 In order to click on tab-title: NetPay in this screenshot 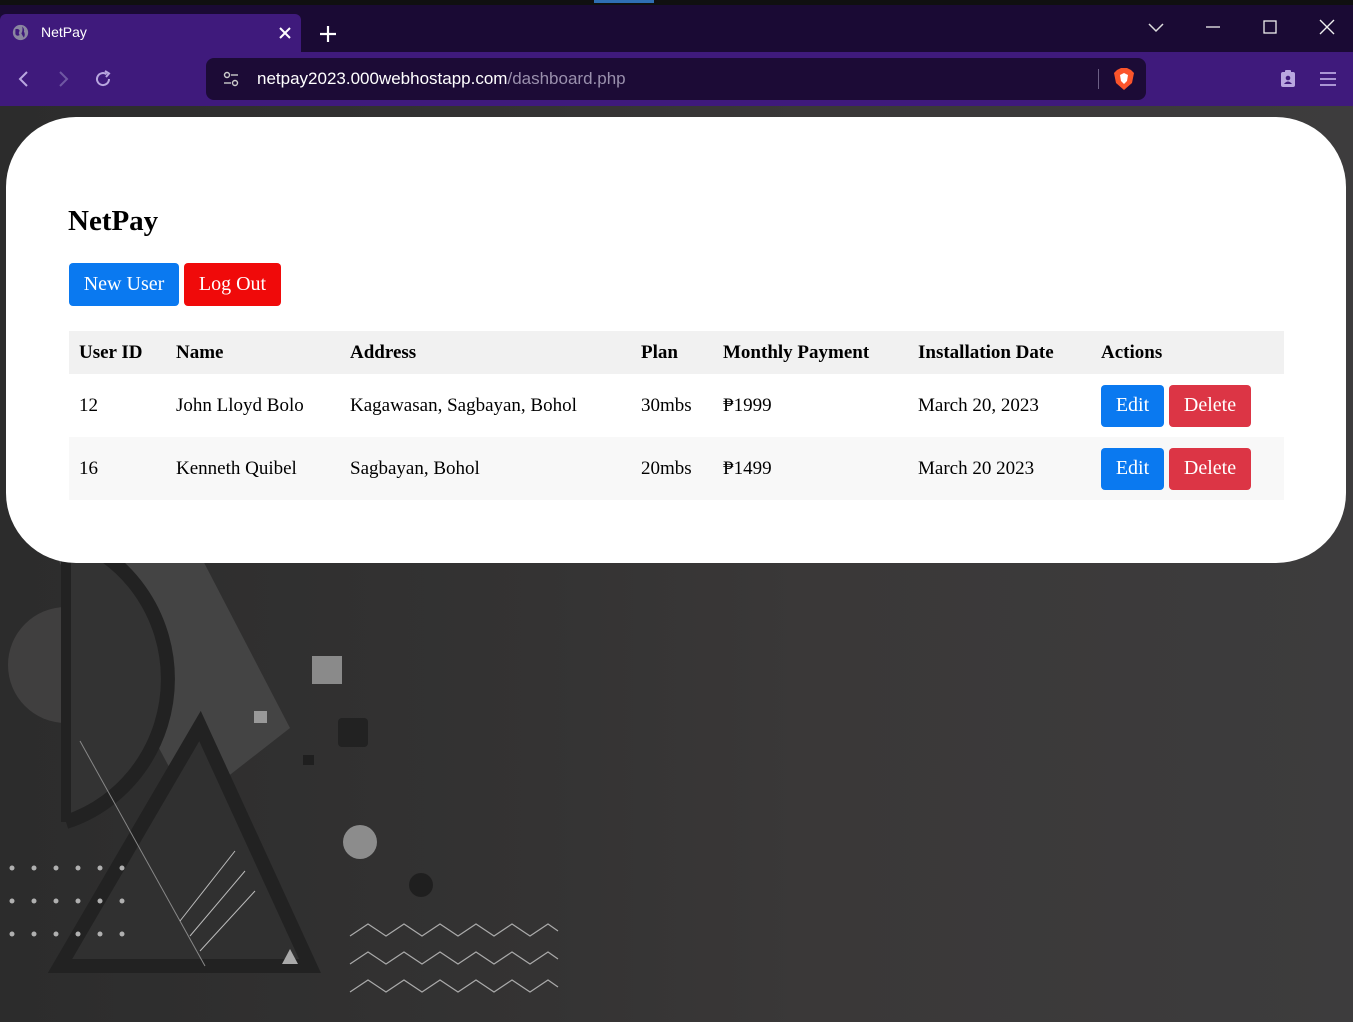, I will do `click(64, 32)`.